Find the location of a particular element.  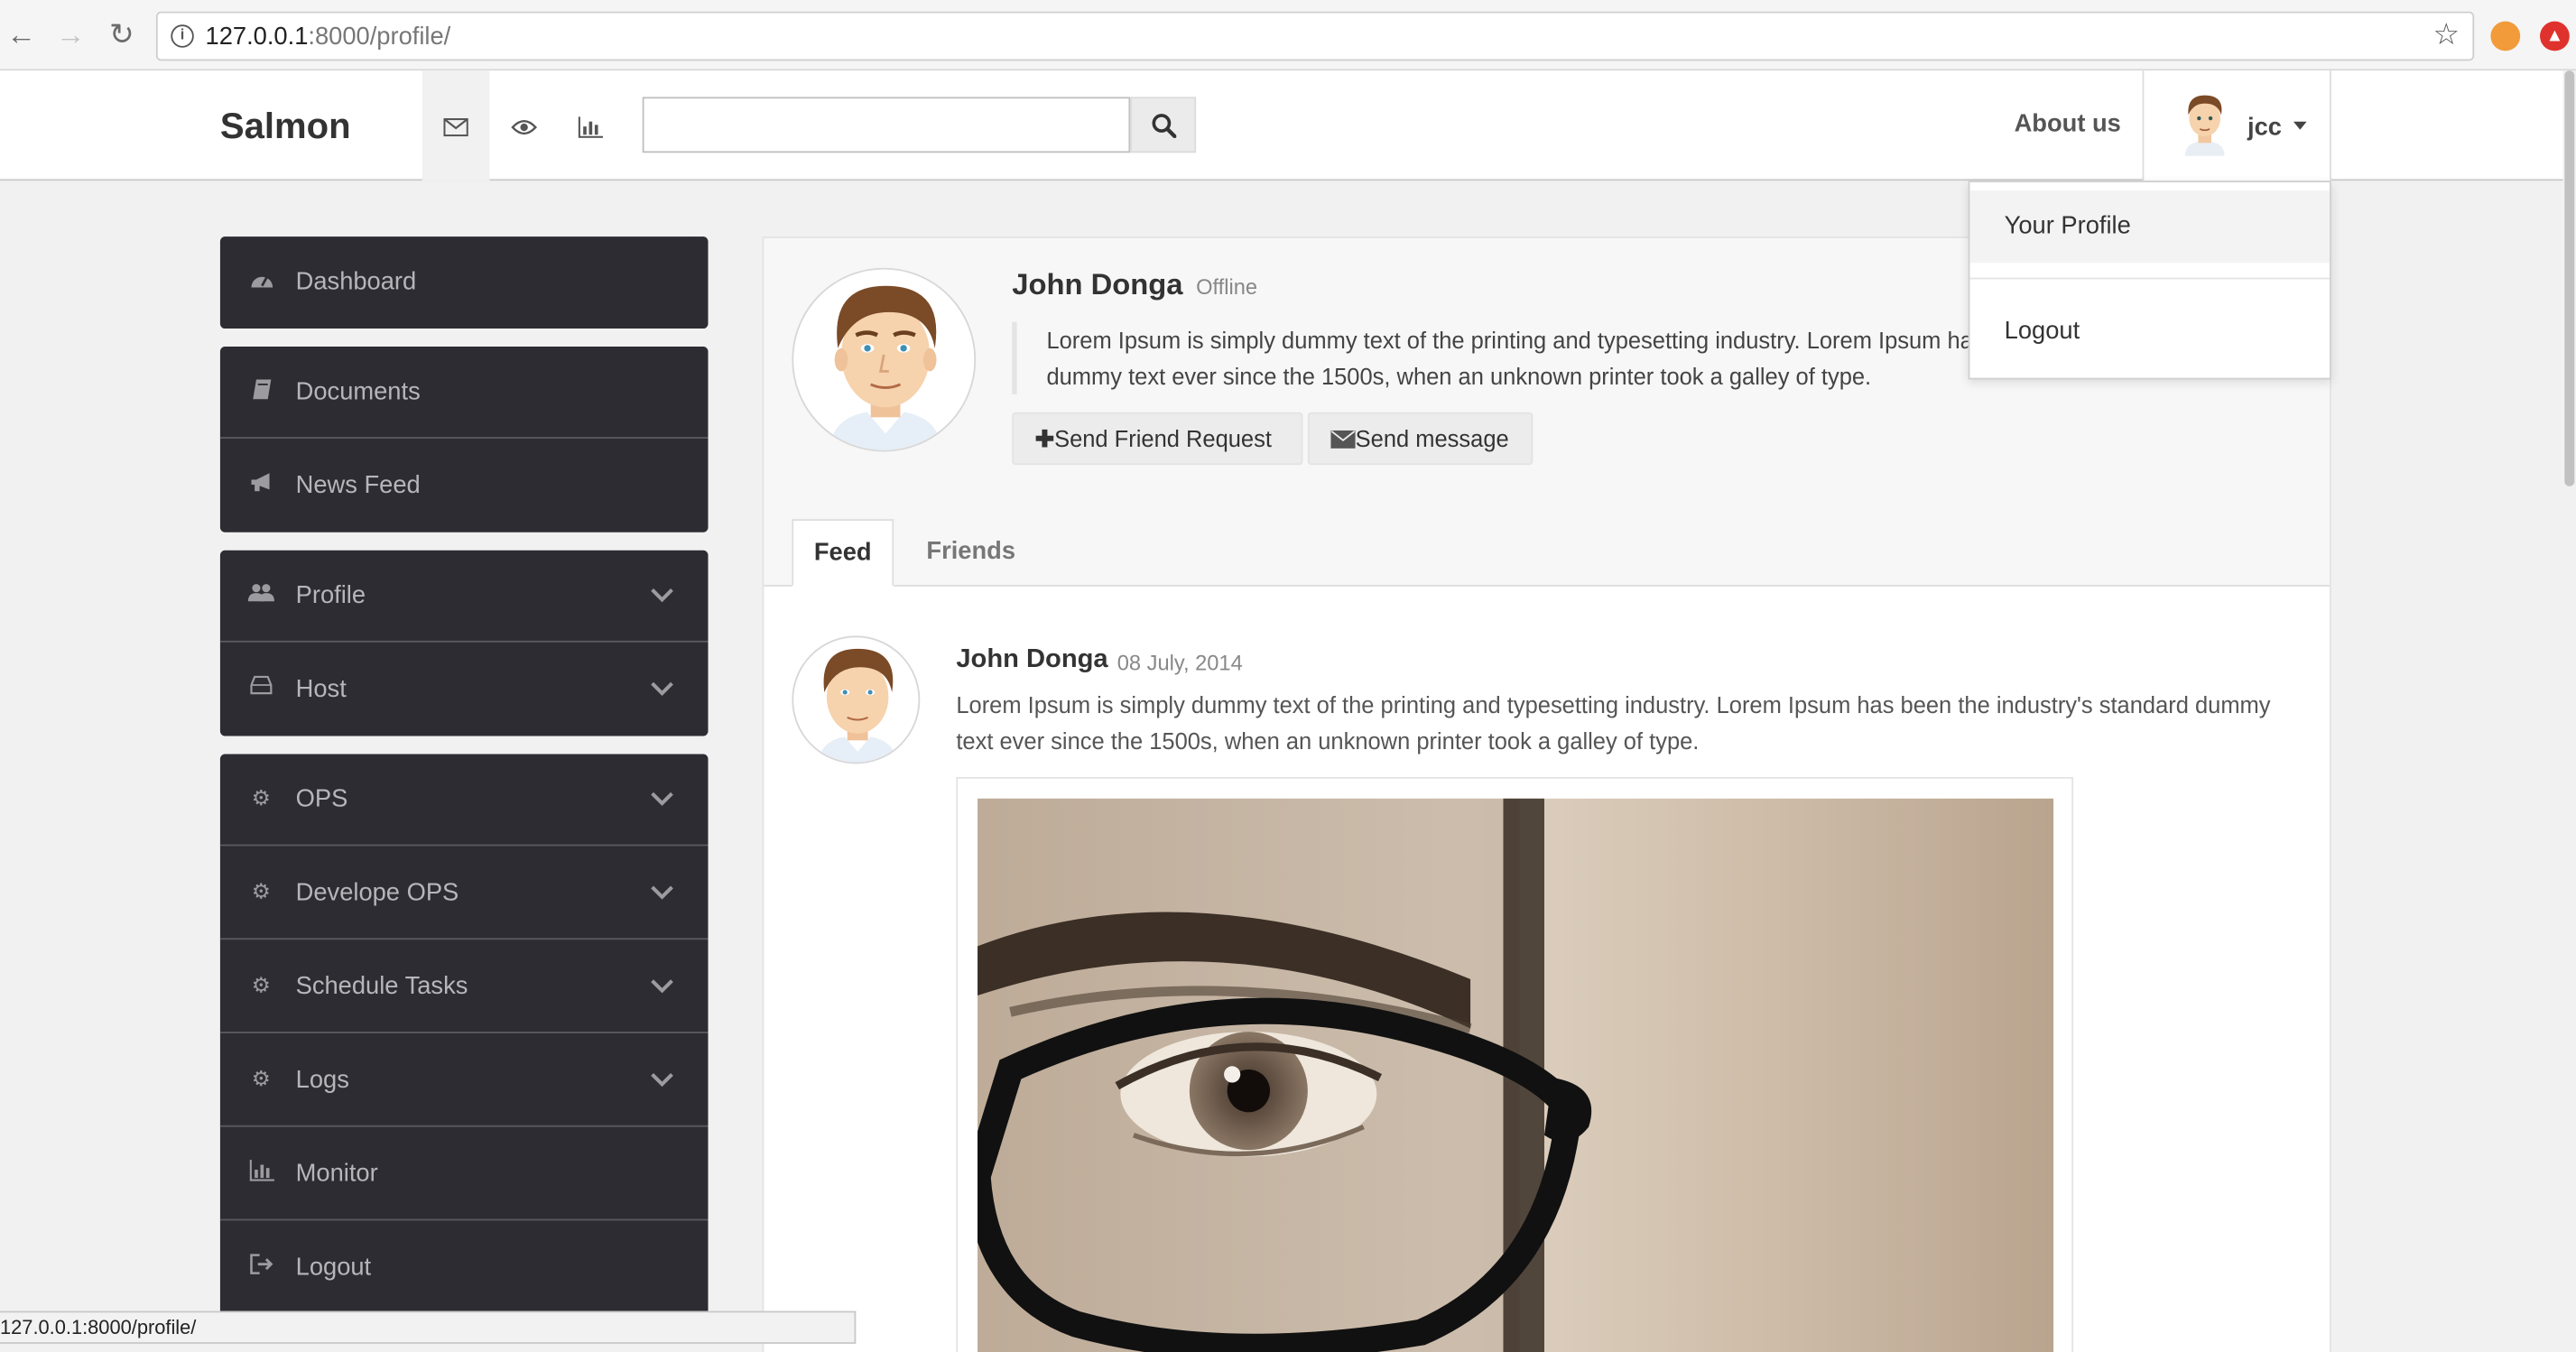

reload-icon: ↻ is located at coordinates (121, 34).